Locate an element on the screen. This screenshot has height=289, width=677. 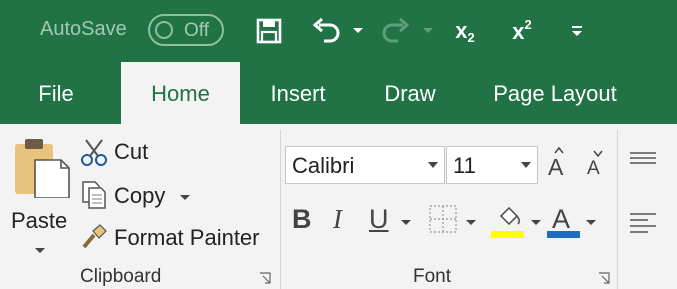
fill-color-button is located at coordinates (508, 222).